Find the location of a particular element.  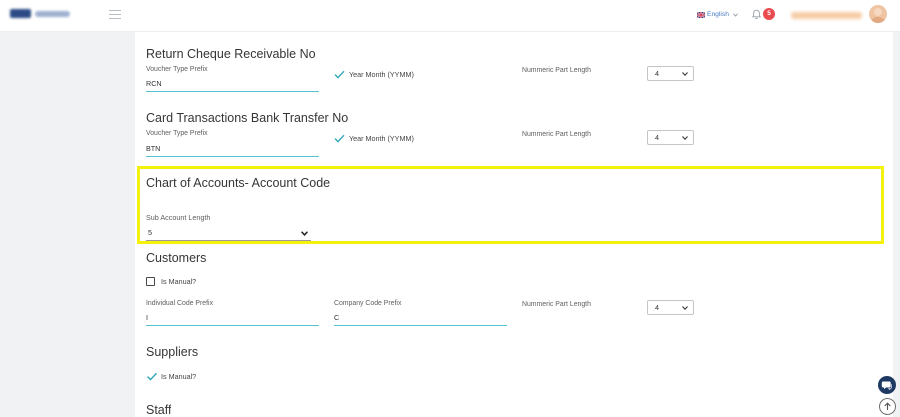

individual-prefix-input is located at coordinates (232, 318).